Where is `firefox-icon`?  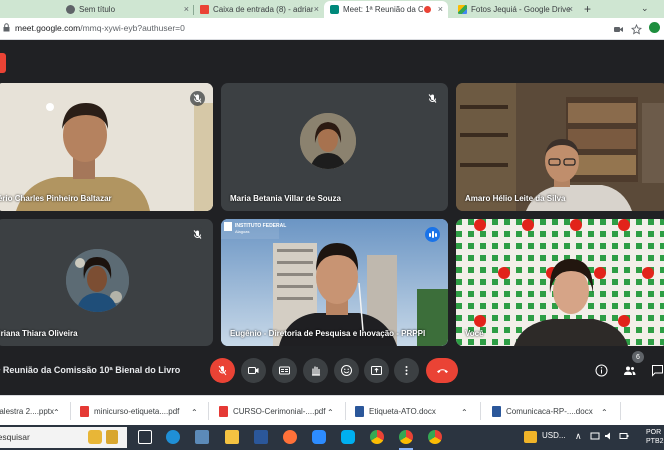 firefox-icon is located at coordinates (290, 437).